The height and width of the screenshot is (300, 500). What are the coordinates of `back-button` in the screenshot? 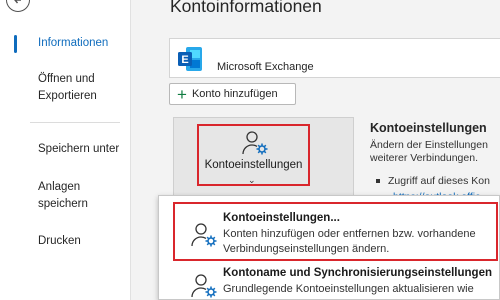 It's located at (18, 6).